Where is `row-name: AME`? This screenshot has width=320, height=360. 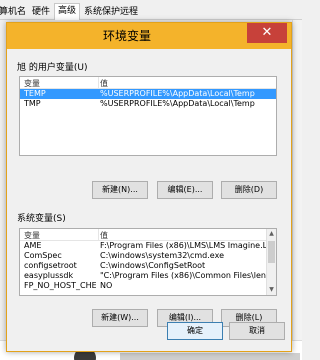 row-name: AME is located at coordinates (33, 245).